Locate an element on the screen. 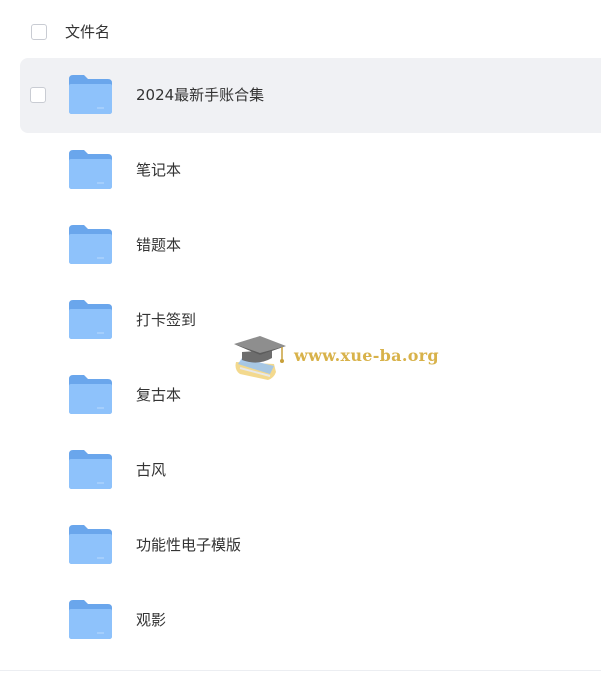 The height and width of the screenshot is (674, 601). file-row: 笔记本 is located at coordinates (300, 170).